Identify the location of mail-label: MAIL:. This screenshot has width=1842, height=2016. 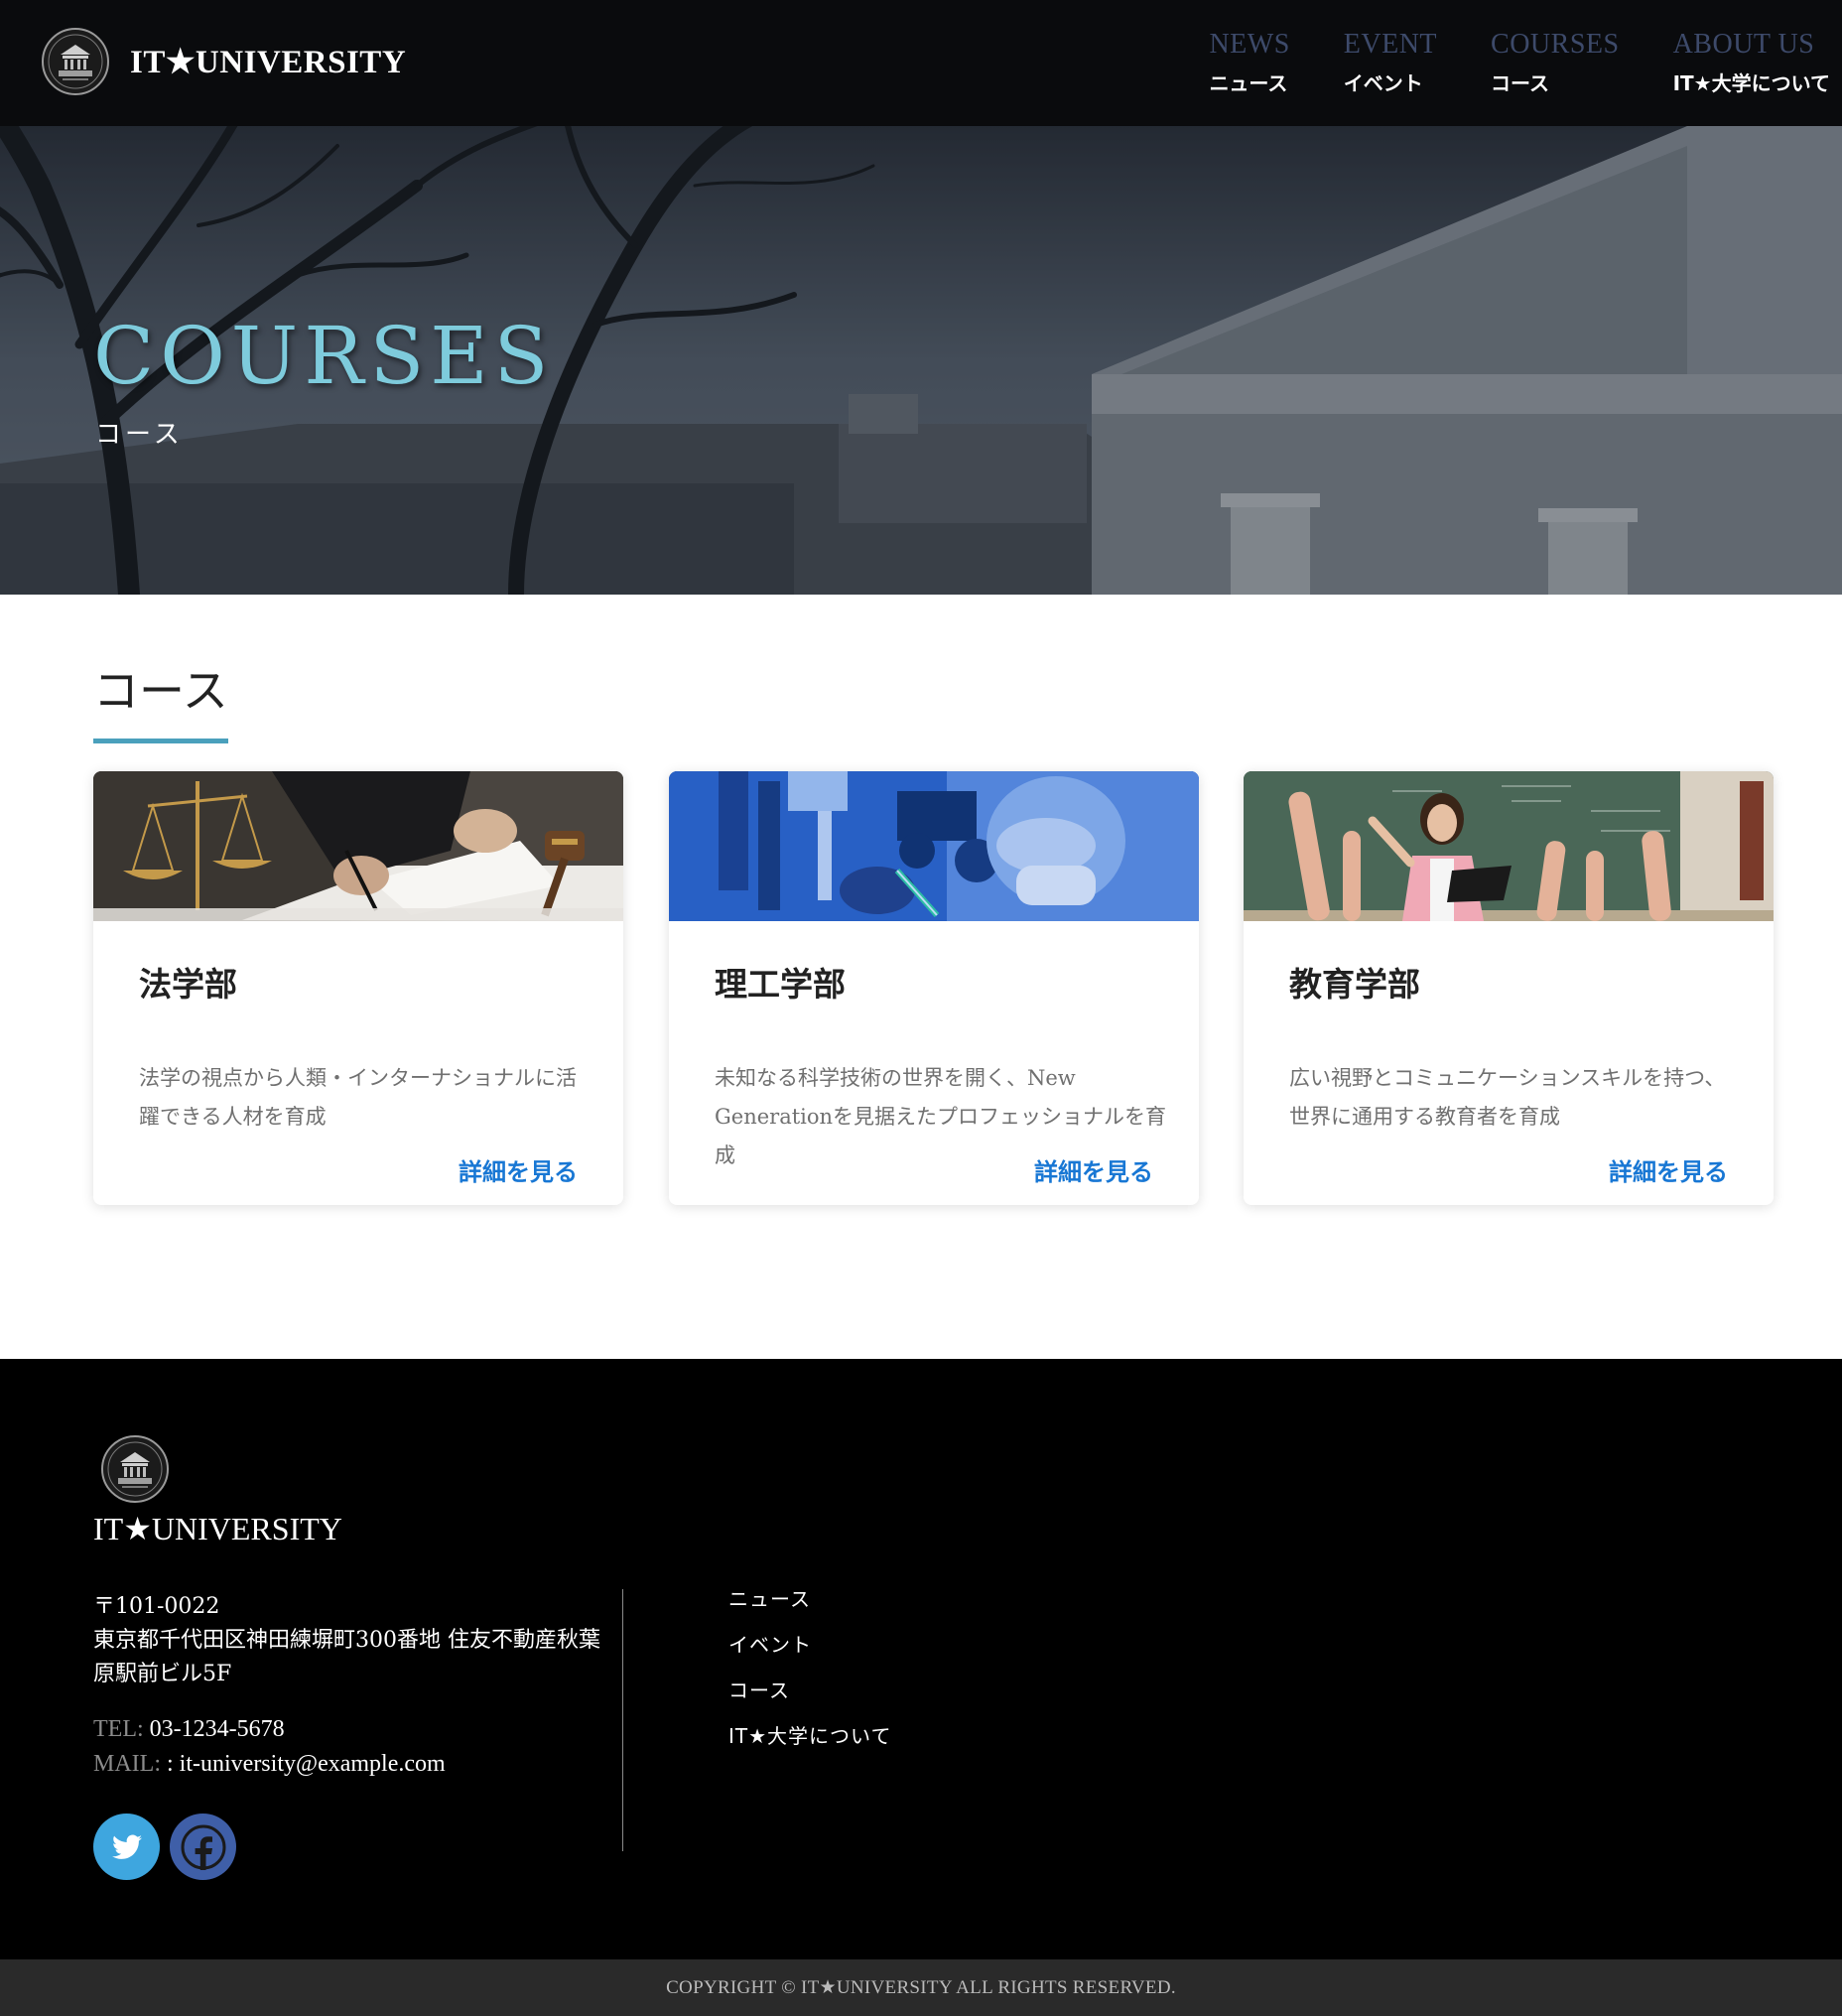
(127, 1764).